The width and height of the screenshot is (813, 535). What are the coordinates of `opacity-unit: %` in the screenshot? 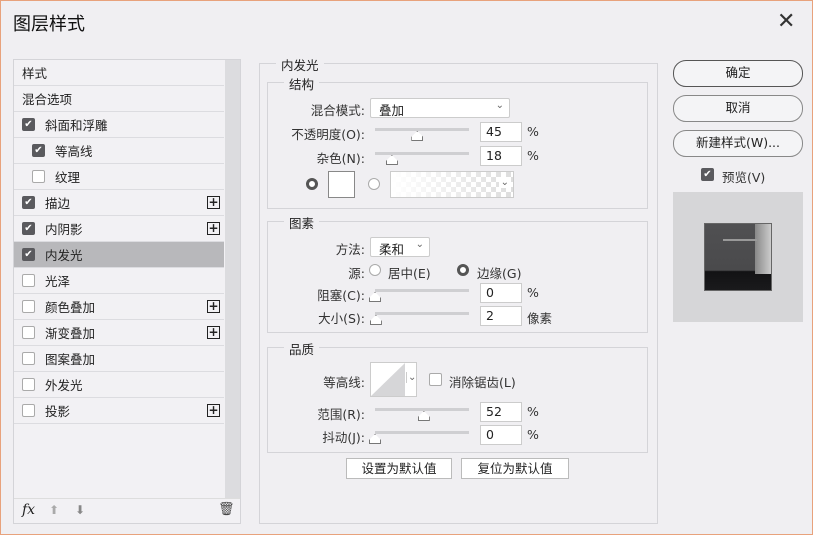 It's located at (533, 131).